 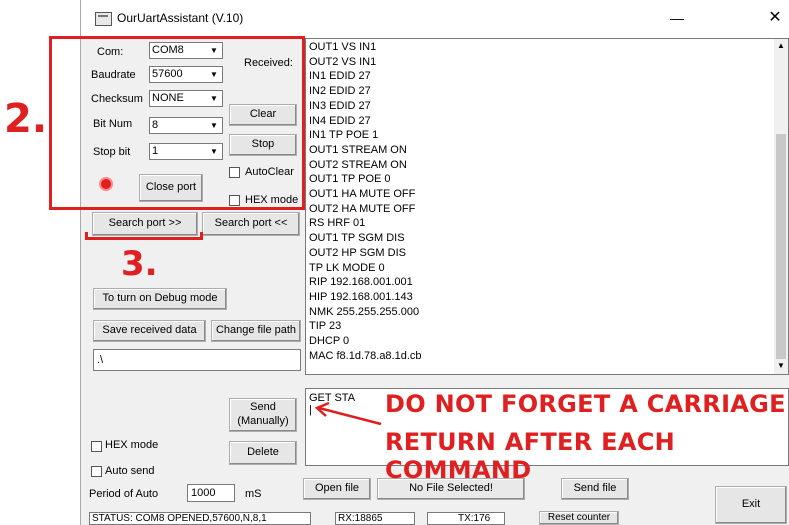 What do you see at coordinates (180, 18) in the screenshot?
I see `window-title: OurUartAssistant (V.10)` at bounding box center [180, 18].